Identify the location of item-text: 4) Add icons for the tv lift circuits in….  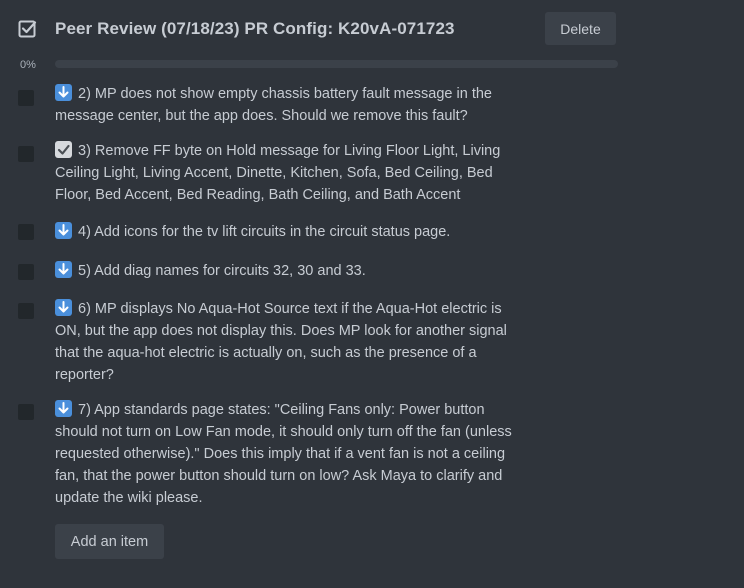
(264, 232).